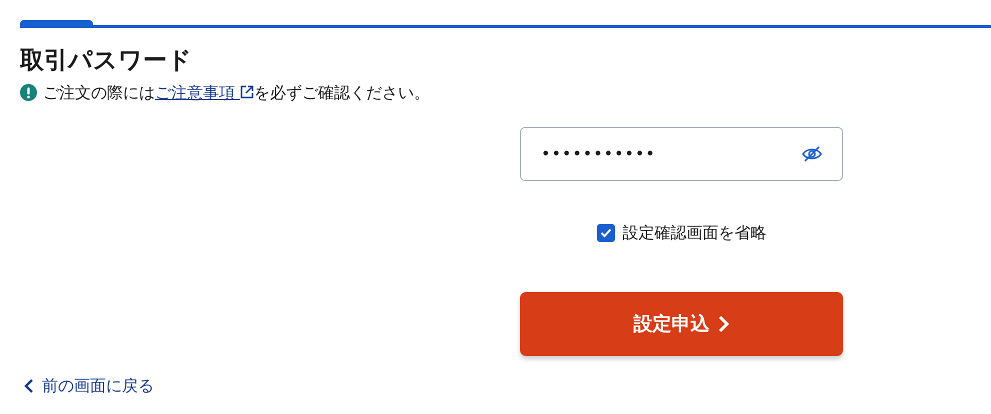  What do you see at coordinates (247, 91) in the screenshot?
I see `external-link-icon` at bounding box center [247, 91].